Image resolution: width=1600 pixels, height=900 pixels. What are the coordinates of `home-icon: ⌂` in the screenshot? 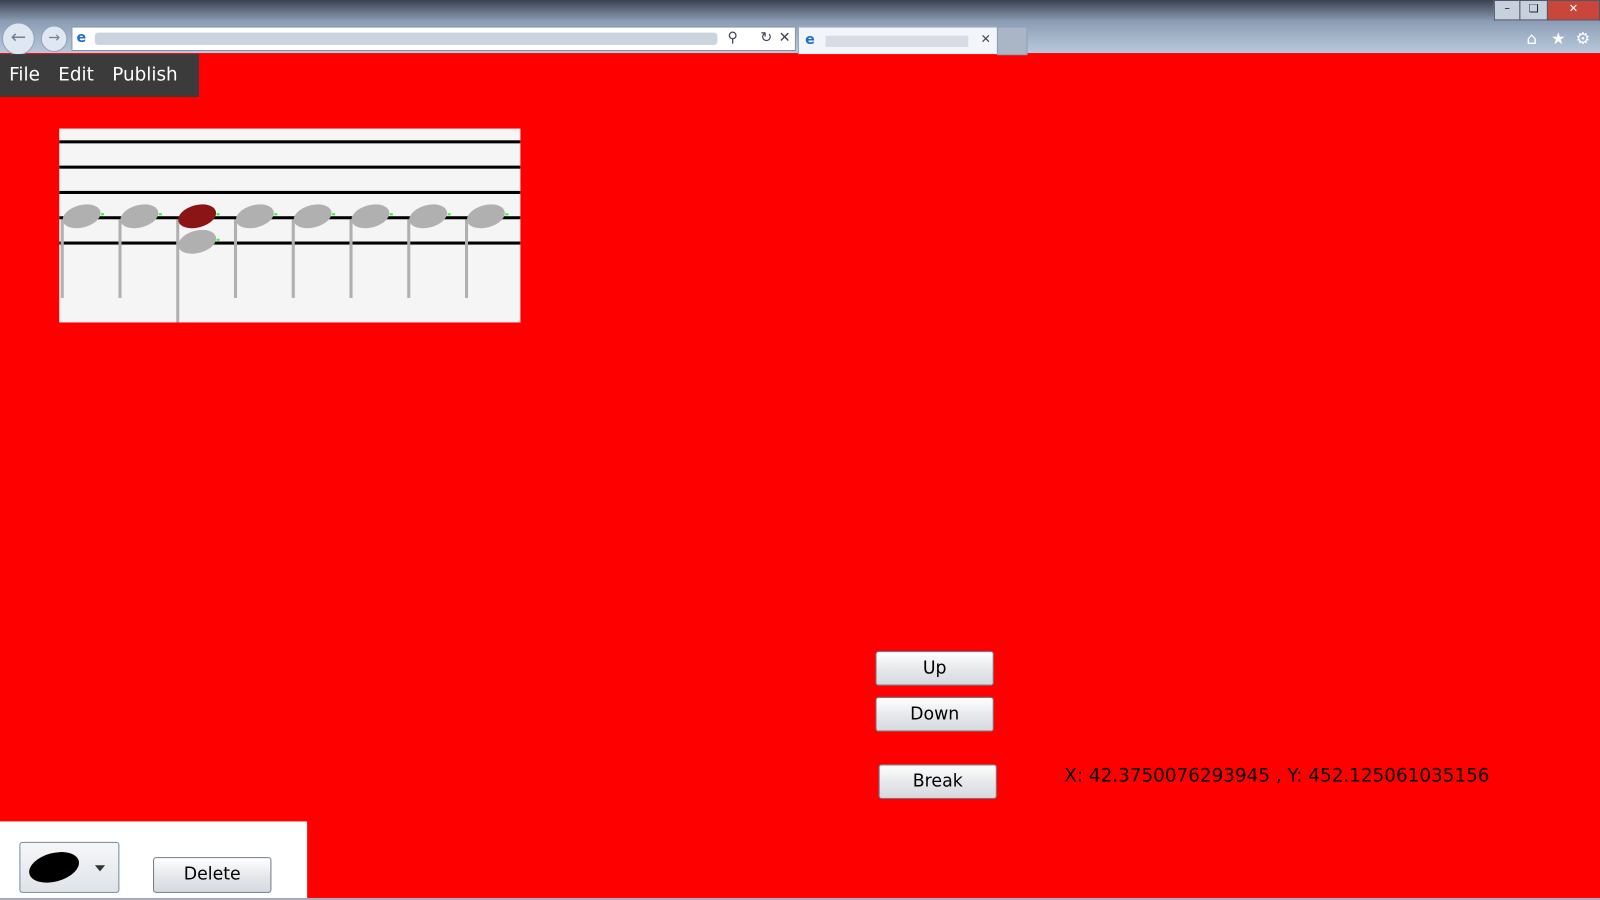 It's located at (1532, 38).